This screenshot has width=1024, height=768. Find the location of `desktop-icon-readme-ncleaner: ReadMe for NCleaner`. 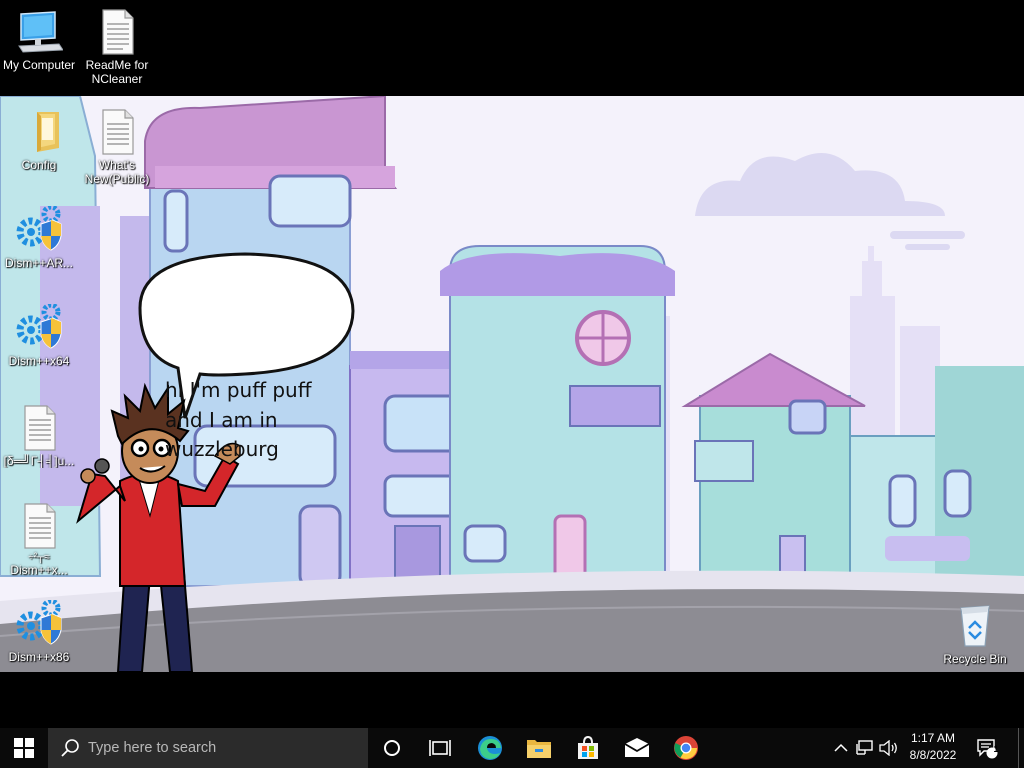

desktop-icon-readme-ncleaner: ReadMe for NCleaner is located at coordinates (117, 47).